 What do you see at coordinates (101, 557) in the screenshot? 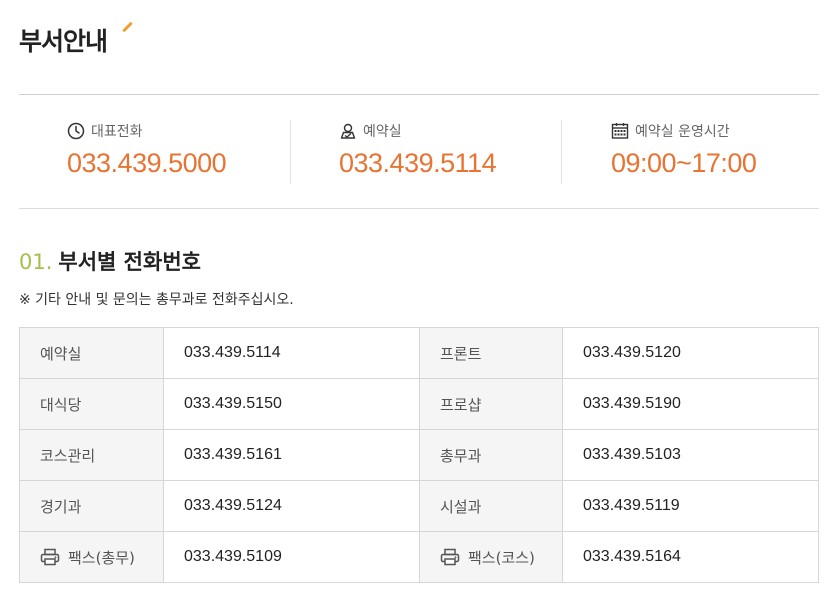
I see `dept-name-label: 팩스(총무)` at bounding box center [101, 557].